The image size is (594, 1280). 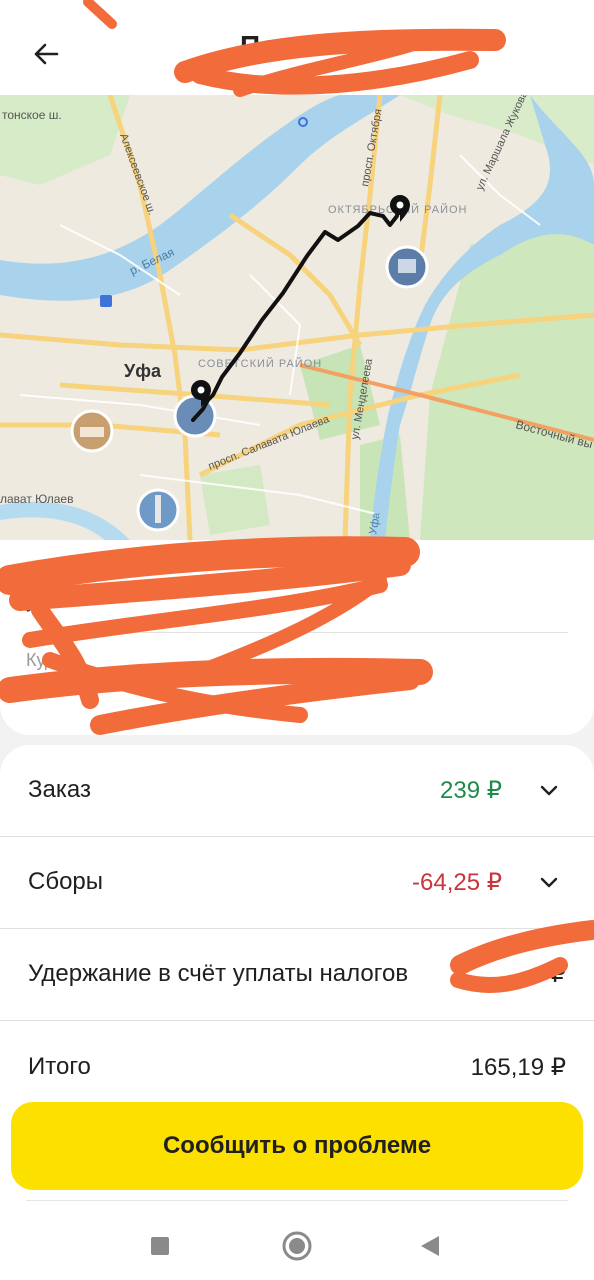 I want to click on arrow-left-icon, so click(x=46, y=54).